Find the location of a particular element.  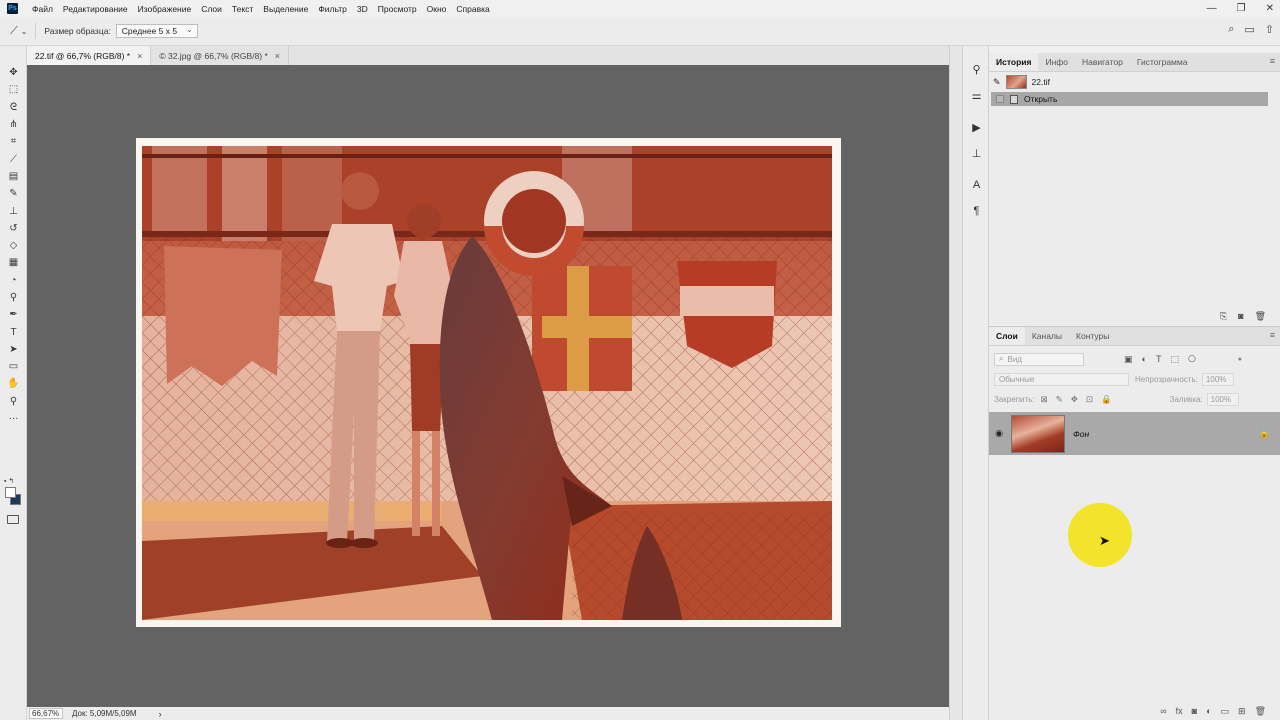

brush-tool-icon: ✎ is located at coordinates (13, 193).